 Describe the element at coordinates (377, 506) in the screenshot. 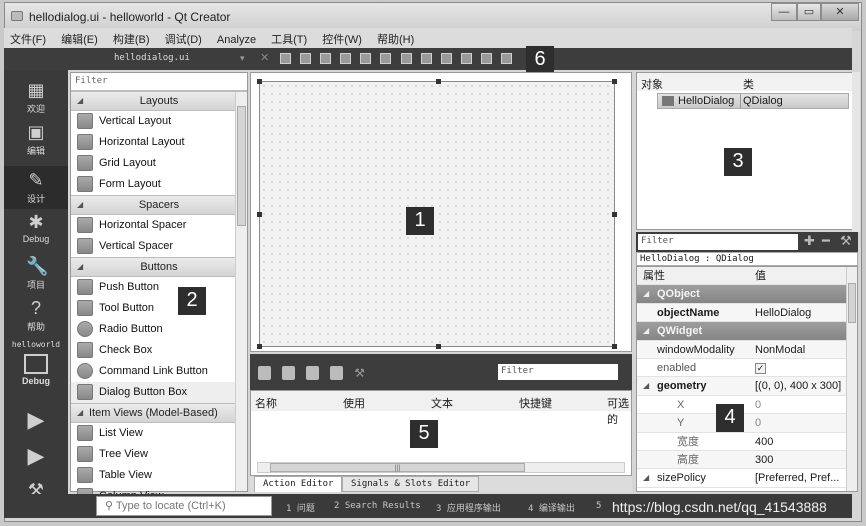

I see `output-pane-search-results: 2 Search Results` at that location.